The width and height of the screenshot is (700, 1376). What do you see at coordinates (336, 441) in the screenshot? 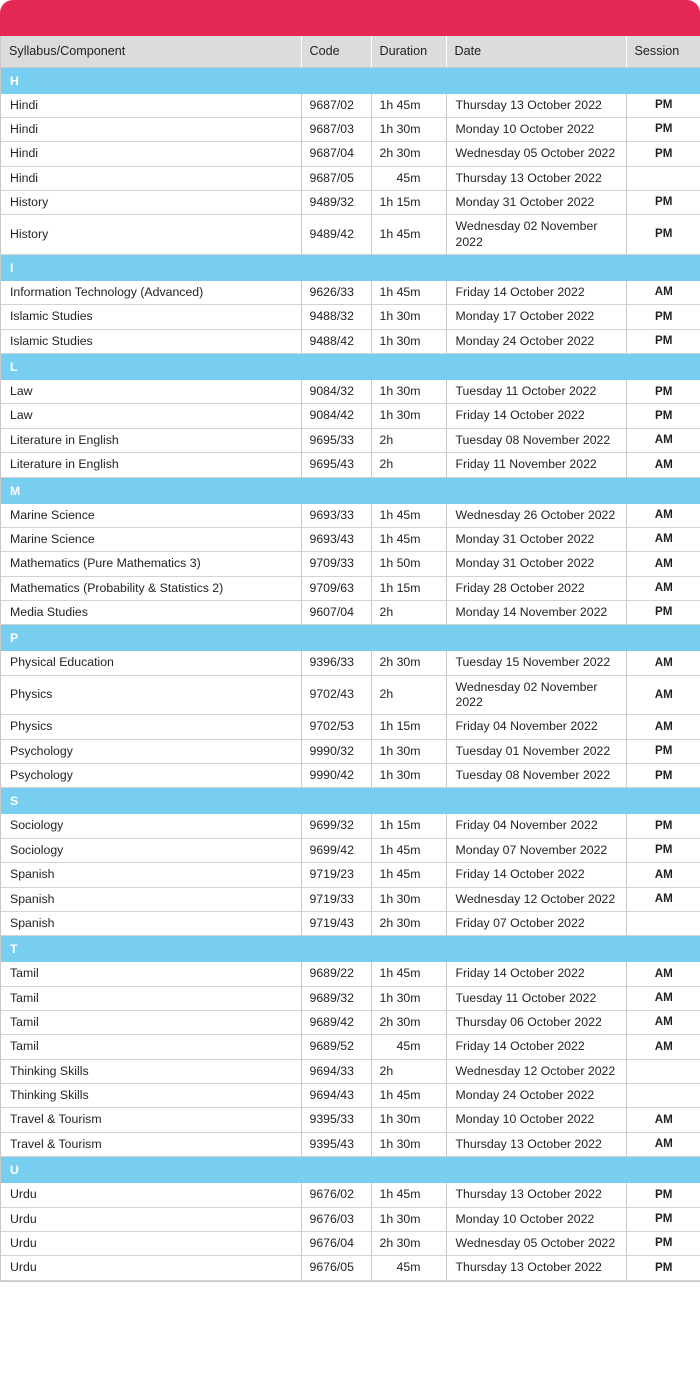
I see `cell-code: 9695/33` at bounding box center [336, 441].